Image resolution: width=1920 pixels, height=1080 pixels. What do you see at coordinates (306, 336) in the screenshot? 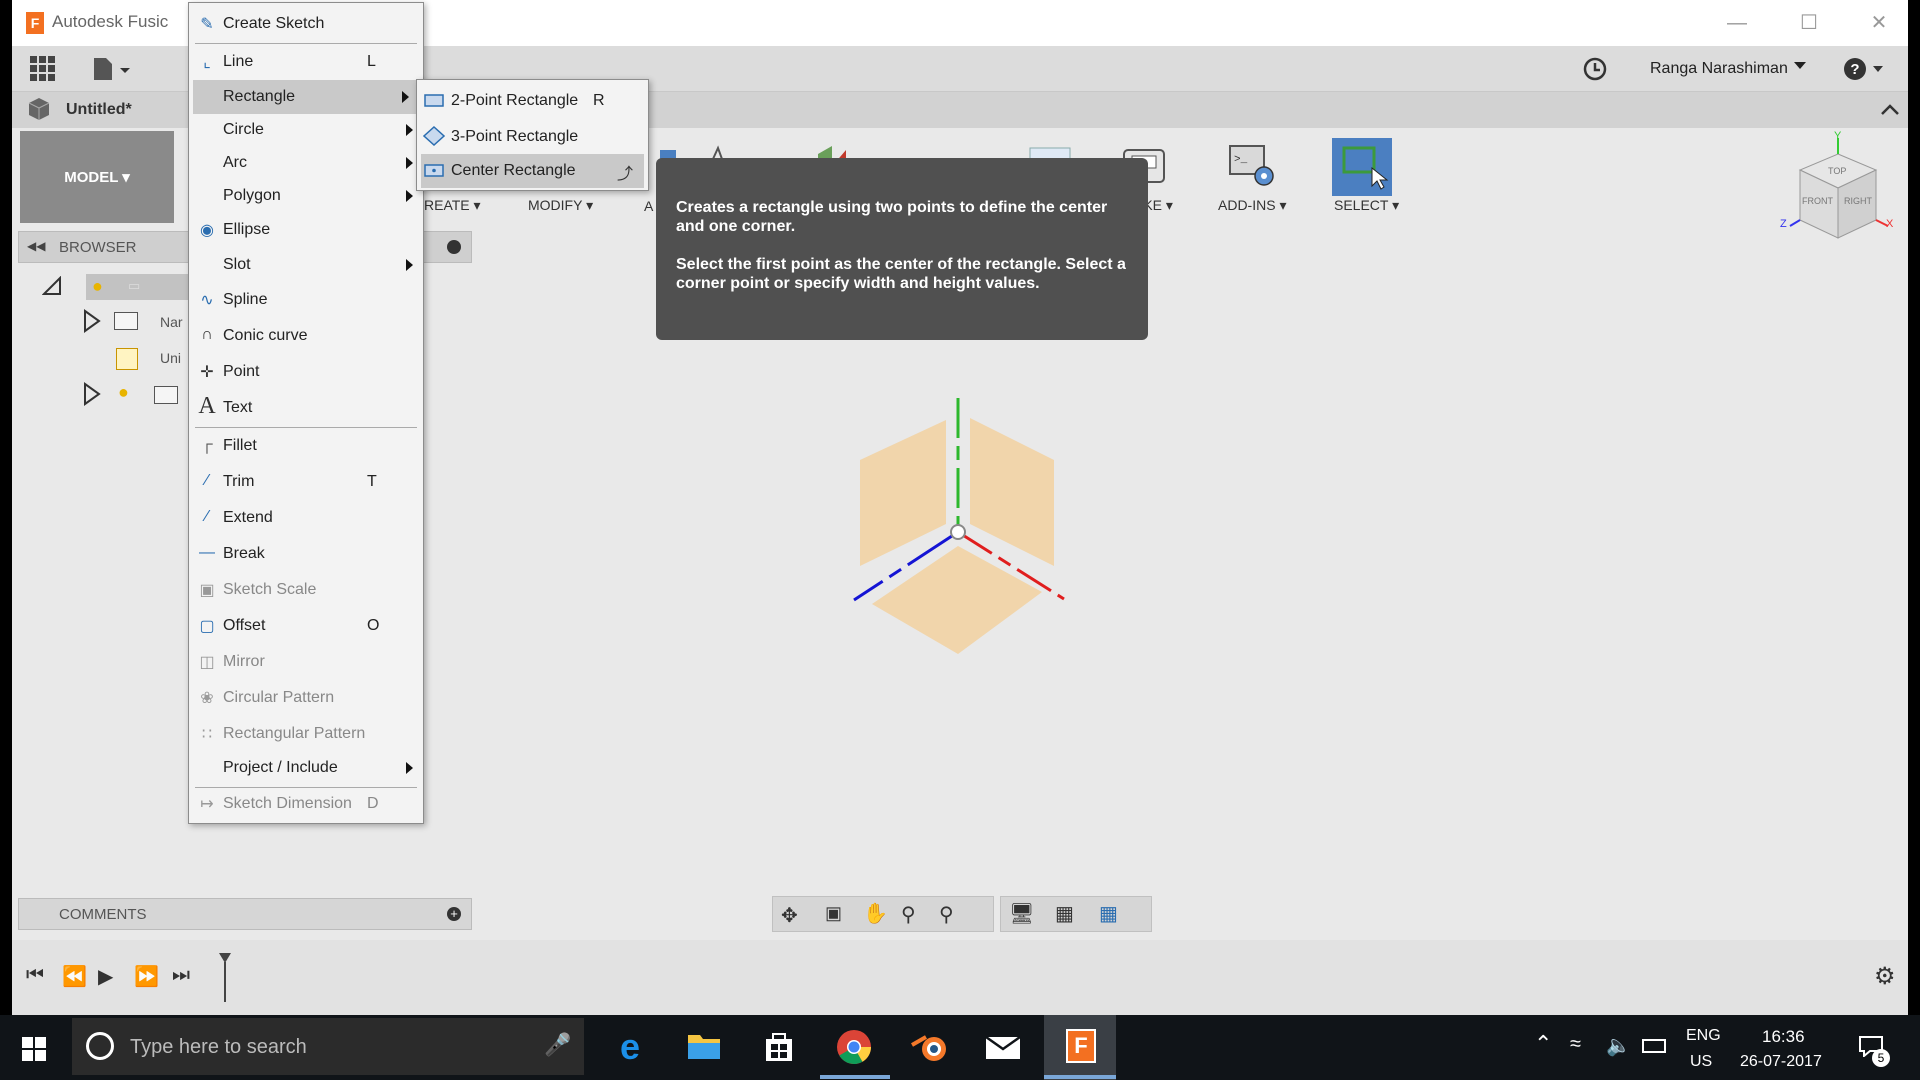
I see `menu-item-conic-curve: ∩ Conic curve` at bounding box center [306, 336].